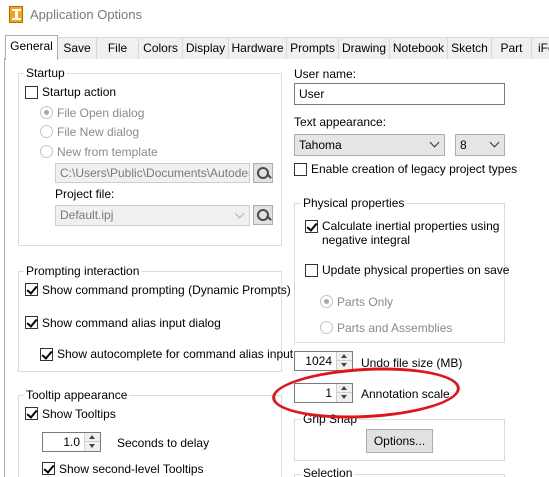  Describe the element at coordinates (540, 48) in the screenshot. I see `tab-ifeature: iFe` at that location.